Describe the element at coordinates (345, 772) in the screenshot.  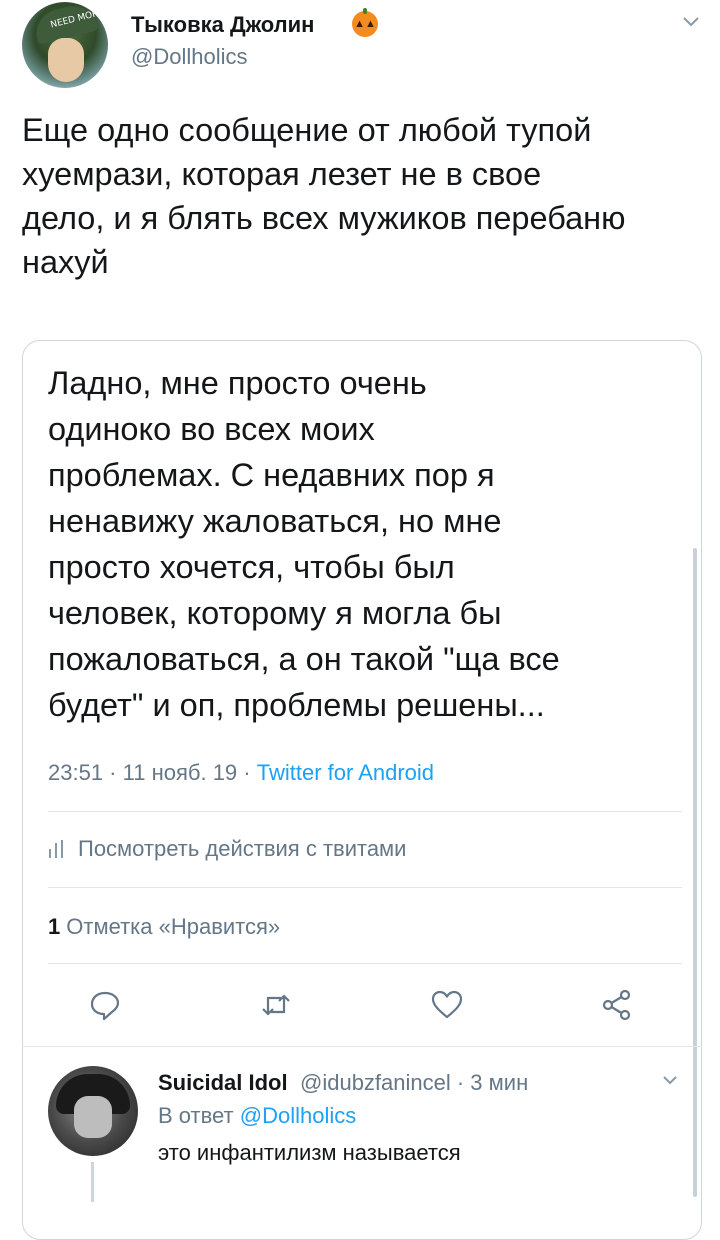
I see `tweet-source-link: Twitter for Android` at that location.